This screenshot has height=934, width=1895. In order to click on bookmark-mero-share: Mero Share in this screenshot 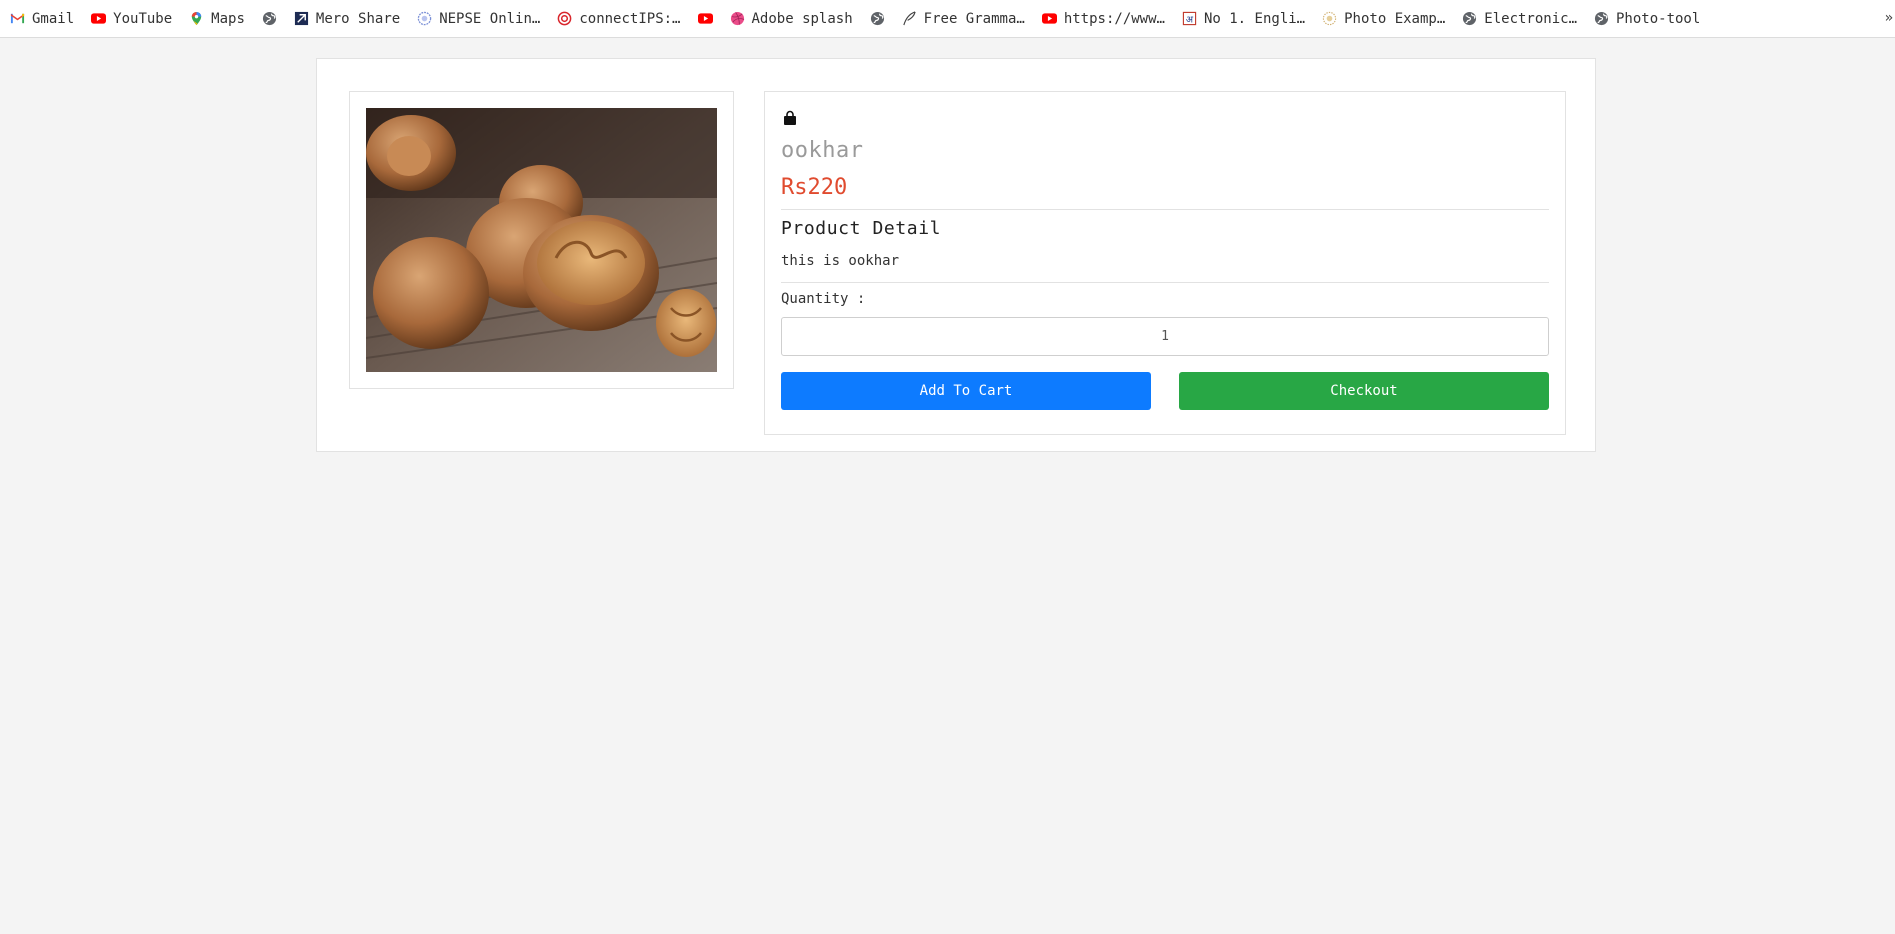, I will do `click(347, 19)`.